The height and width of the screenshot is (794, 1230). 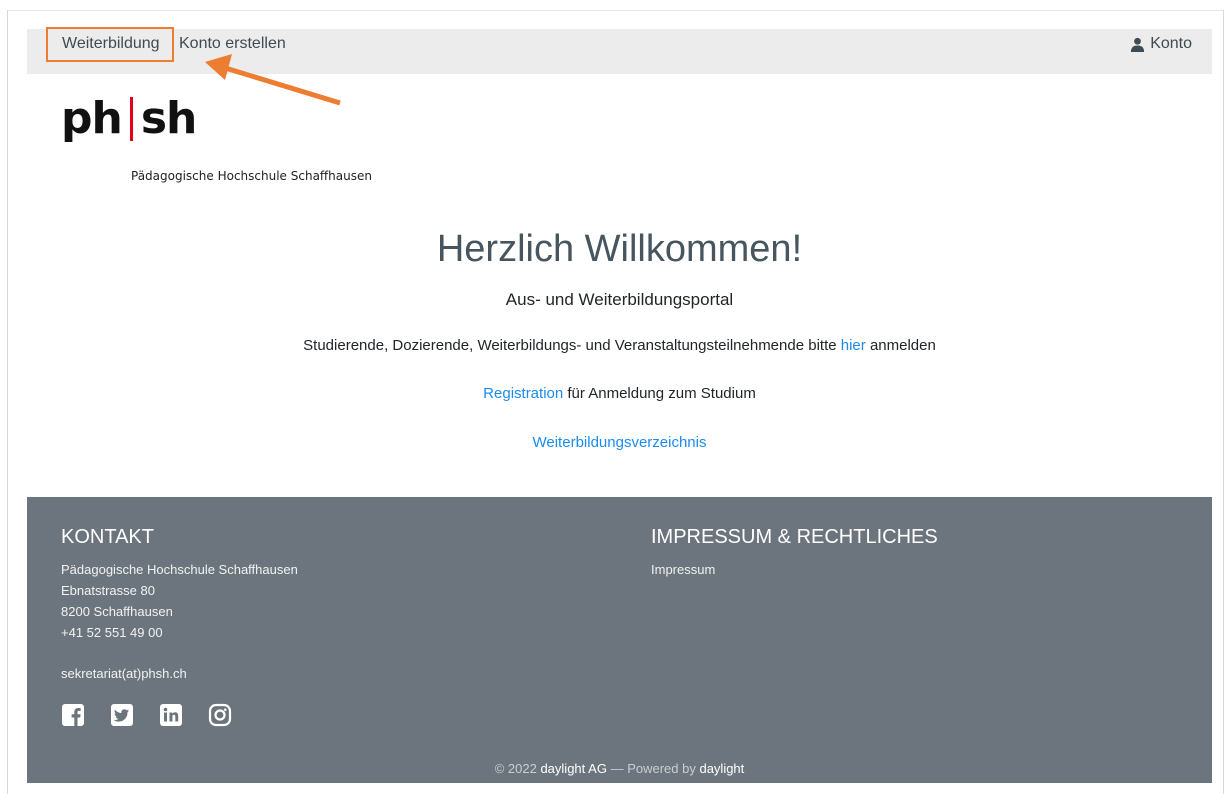 What do you see at coordinates (112, 632) in the screenshot?
I see `phone-number: +41 52 551 49 00` at bounding box center [112, 632].